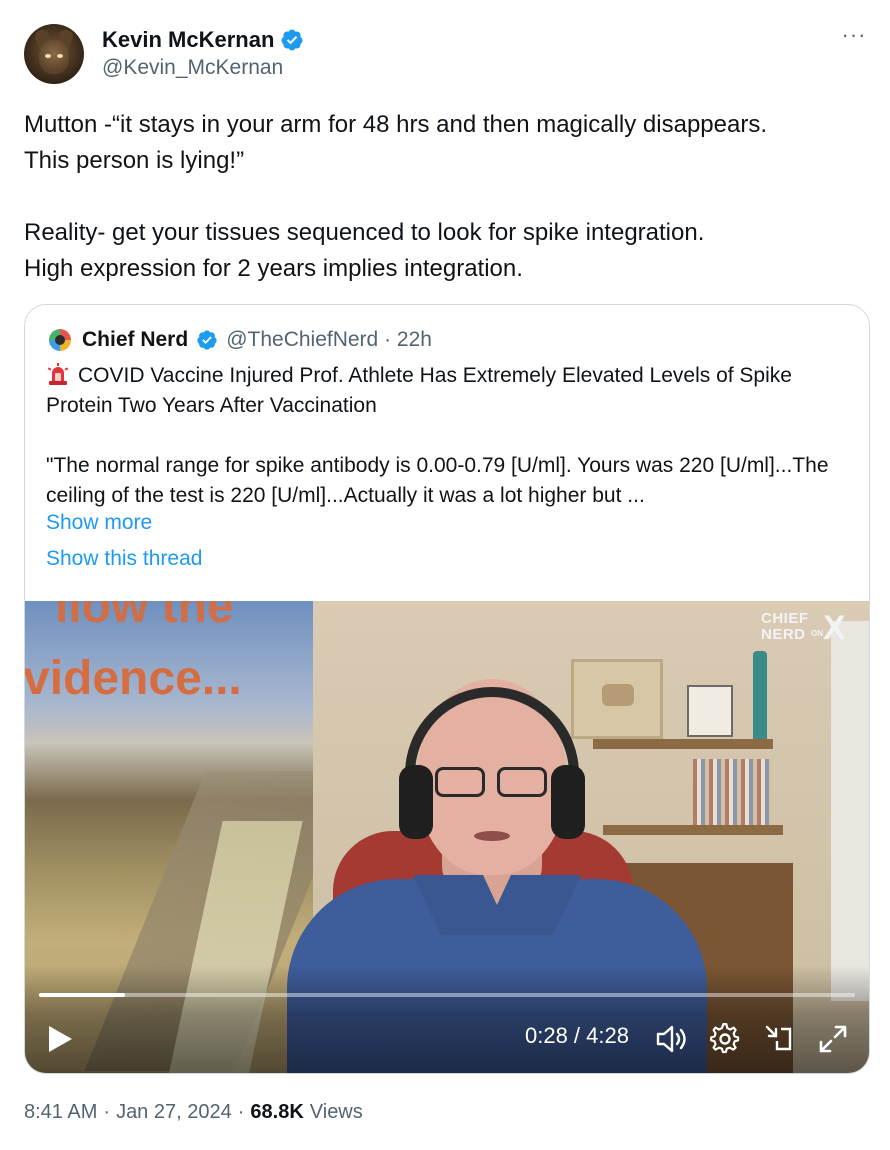 Image resolution: width=890 pixels, height=1150 pixels. I want to click on dock-icon, so click(779, 1039).